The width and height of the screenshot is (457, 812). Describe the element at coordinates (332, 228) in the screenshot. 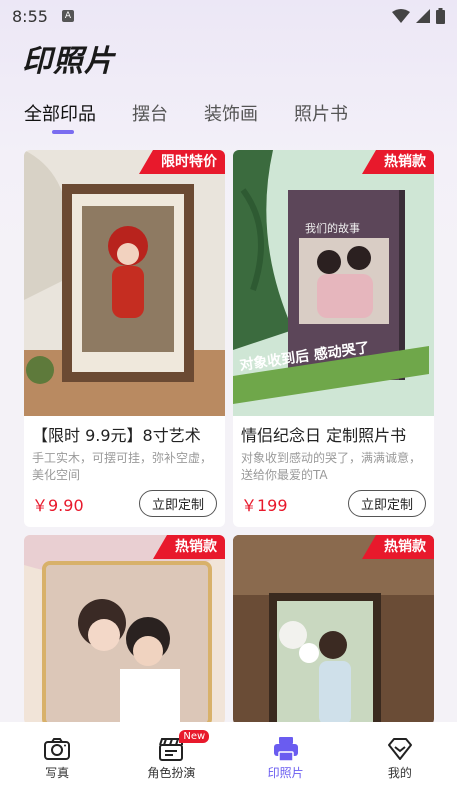

I see `book-title: 我们的故事` at that location.